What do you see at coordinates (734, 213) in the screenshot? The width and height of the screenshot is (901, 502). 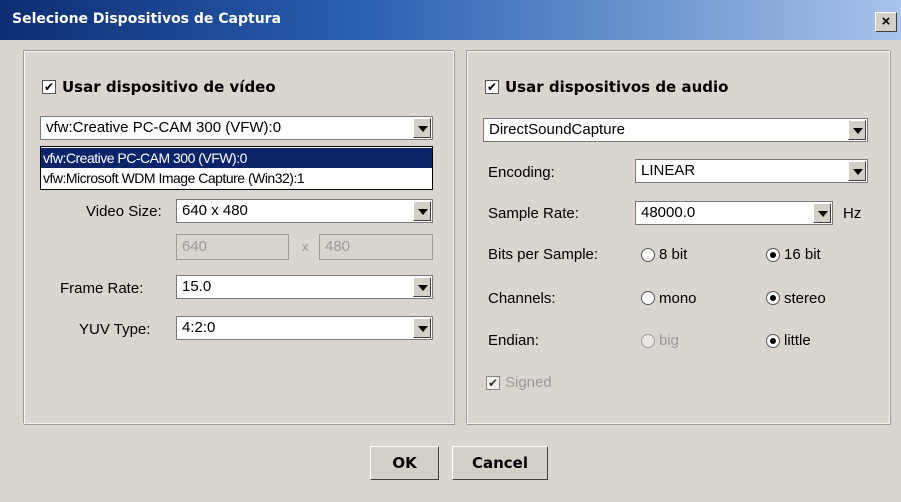 I see `sample-rate-select: 48000.0` at bounding box center [734, 213].